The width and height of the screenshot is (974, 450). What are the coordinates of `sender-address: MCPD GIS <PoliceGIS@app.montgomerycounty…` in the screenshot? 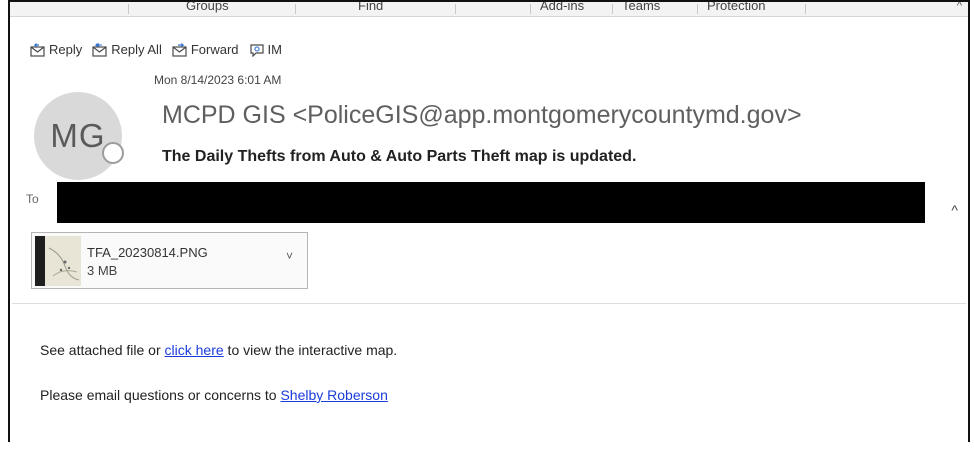 It's located at (482, 115).